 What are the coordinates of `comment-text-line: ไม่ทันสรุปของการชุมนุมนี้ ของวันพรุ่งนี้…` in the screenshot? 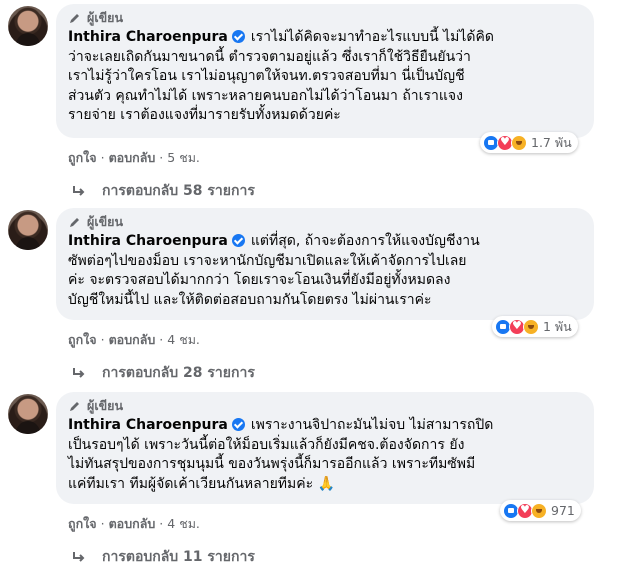 It's located at (272, 464).